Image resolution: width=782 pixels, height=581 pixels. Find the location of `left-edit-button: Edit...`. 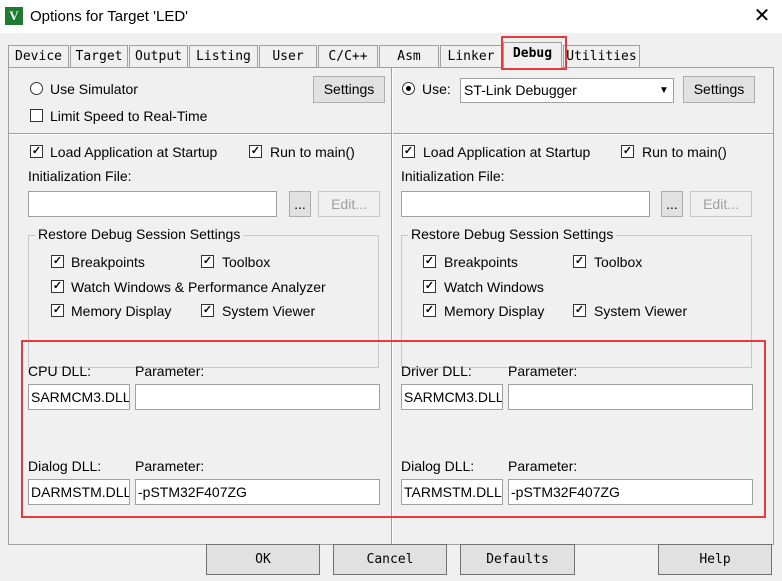

left-edit-button: Edit... is located at coordinates (349, 204).